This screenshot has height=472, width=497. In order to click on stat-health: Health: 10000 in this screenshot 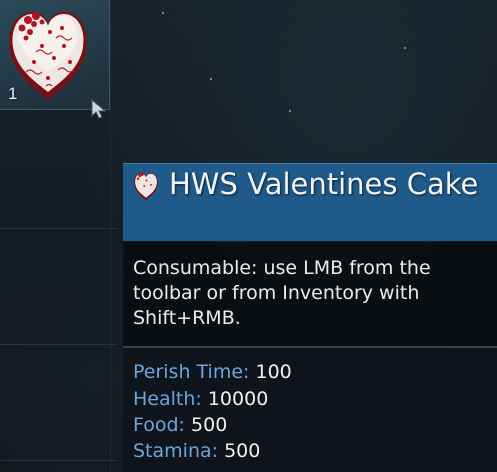, I will do `click(200, 399)`.